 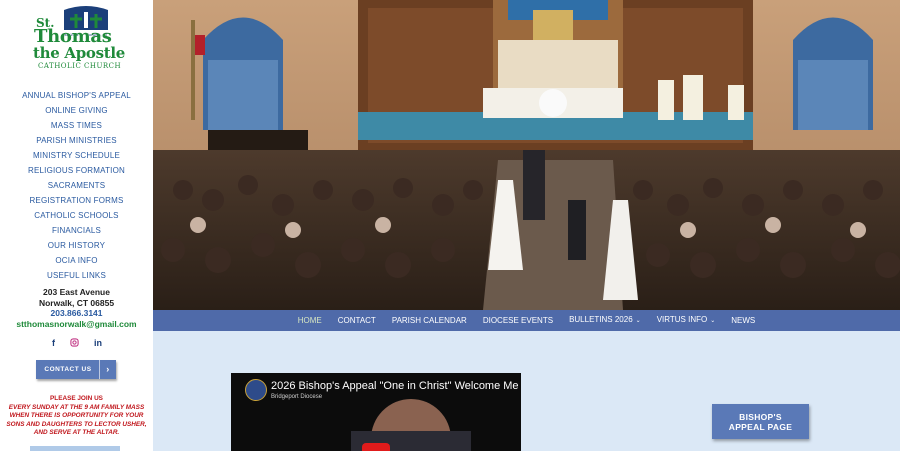 I want to click on linkedin-icon: in, so click(x=98, y=343).